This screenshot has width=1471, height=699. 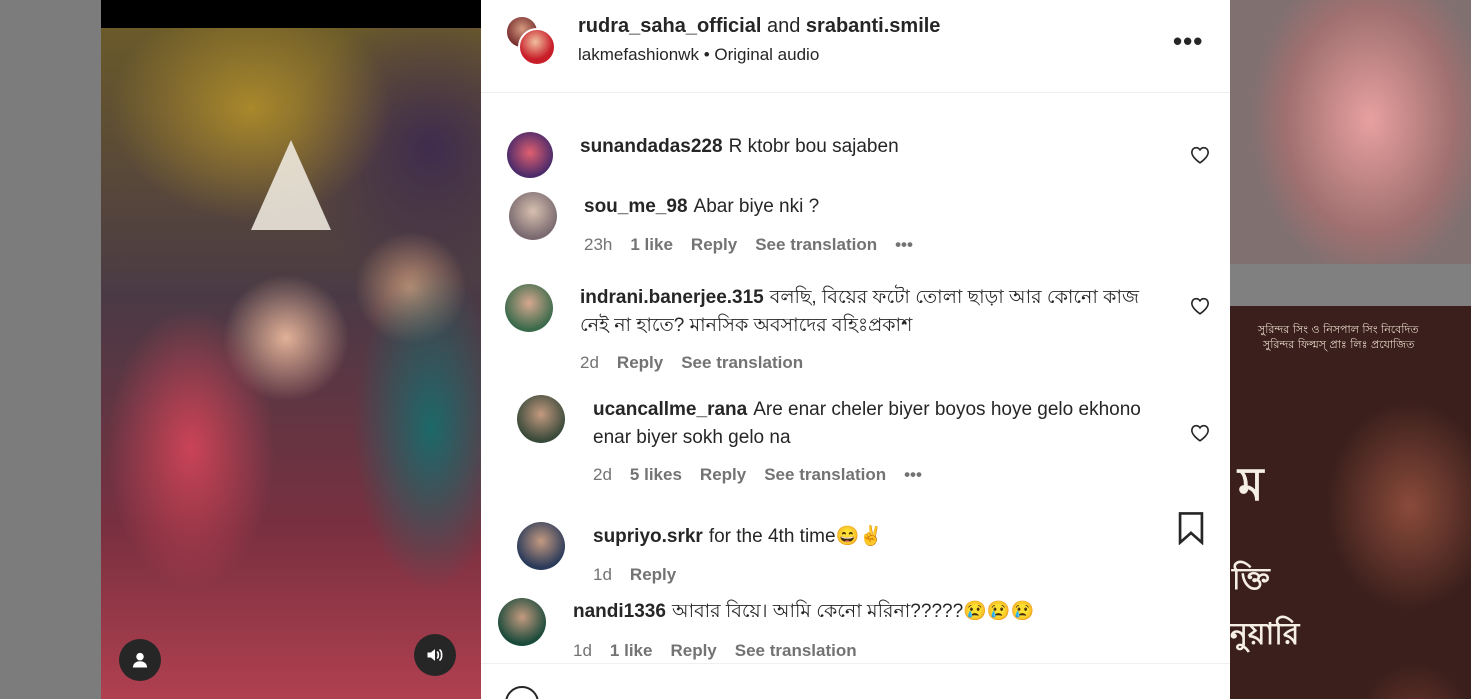 I want to click on tagged-users-button, so click(x=140, y=660).